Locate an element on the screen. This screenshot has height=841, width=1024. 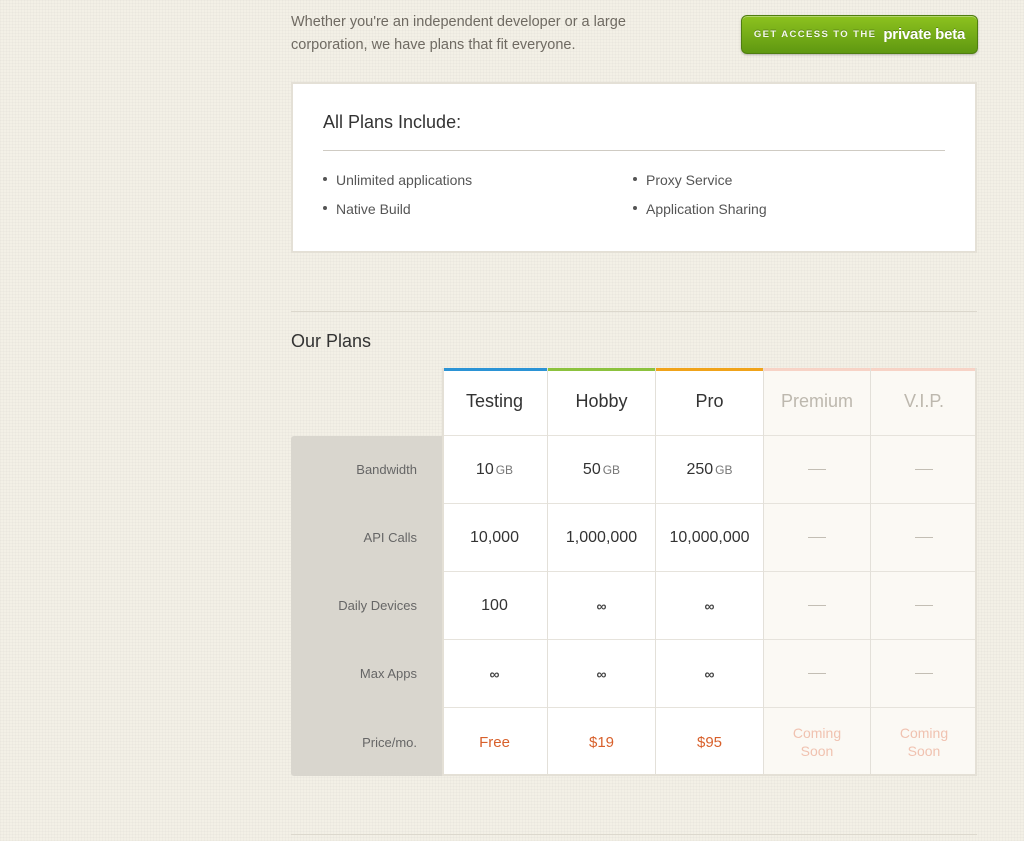
bottom-divider is located at coordinates (634, 834).